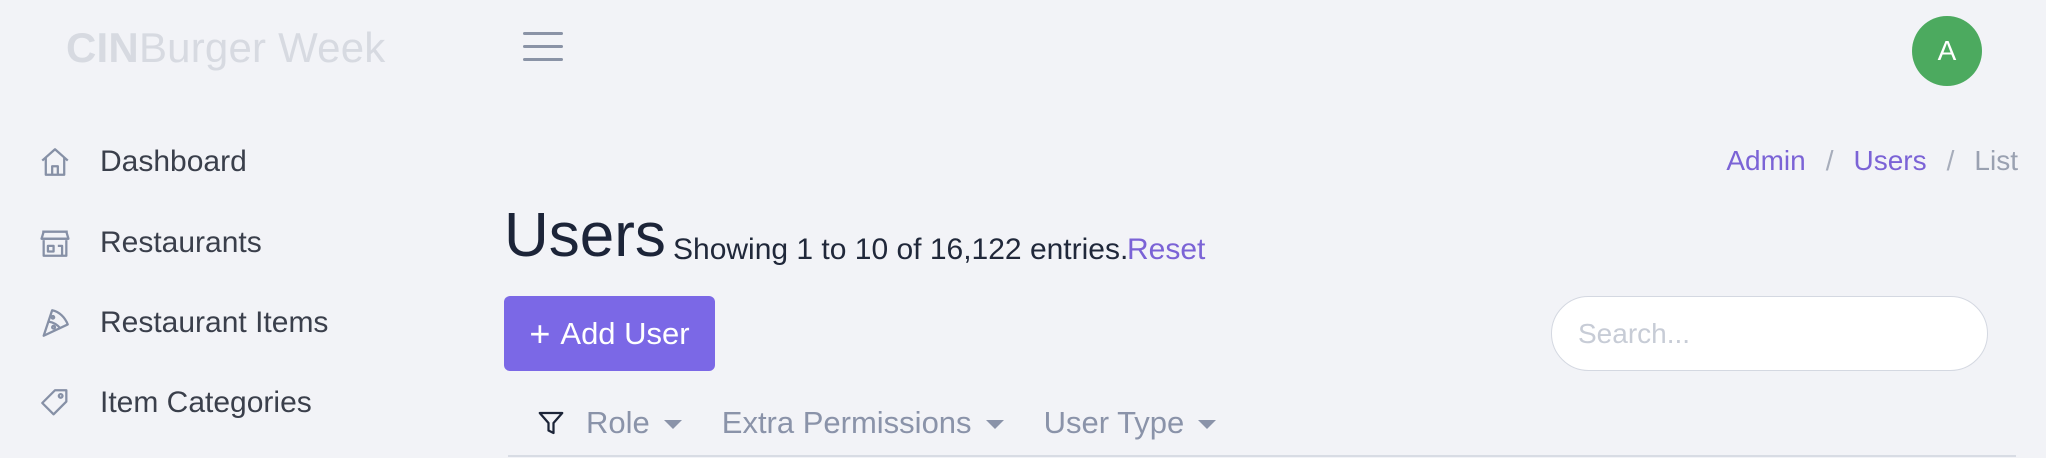  I want to click on filter-bar: Role Extra Permissions User Type, so click(896, 423).